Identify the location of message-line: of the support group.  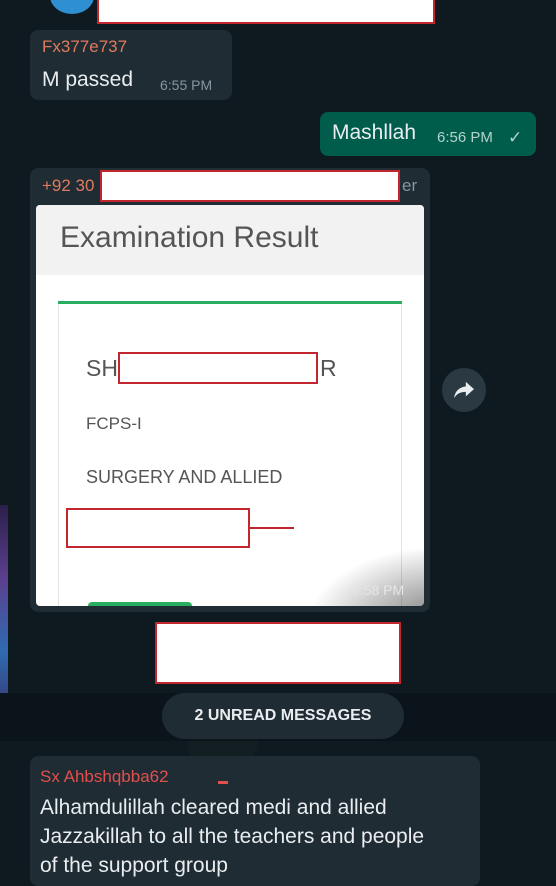
(134, 865).